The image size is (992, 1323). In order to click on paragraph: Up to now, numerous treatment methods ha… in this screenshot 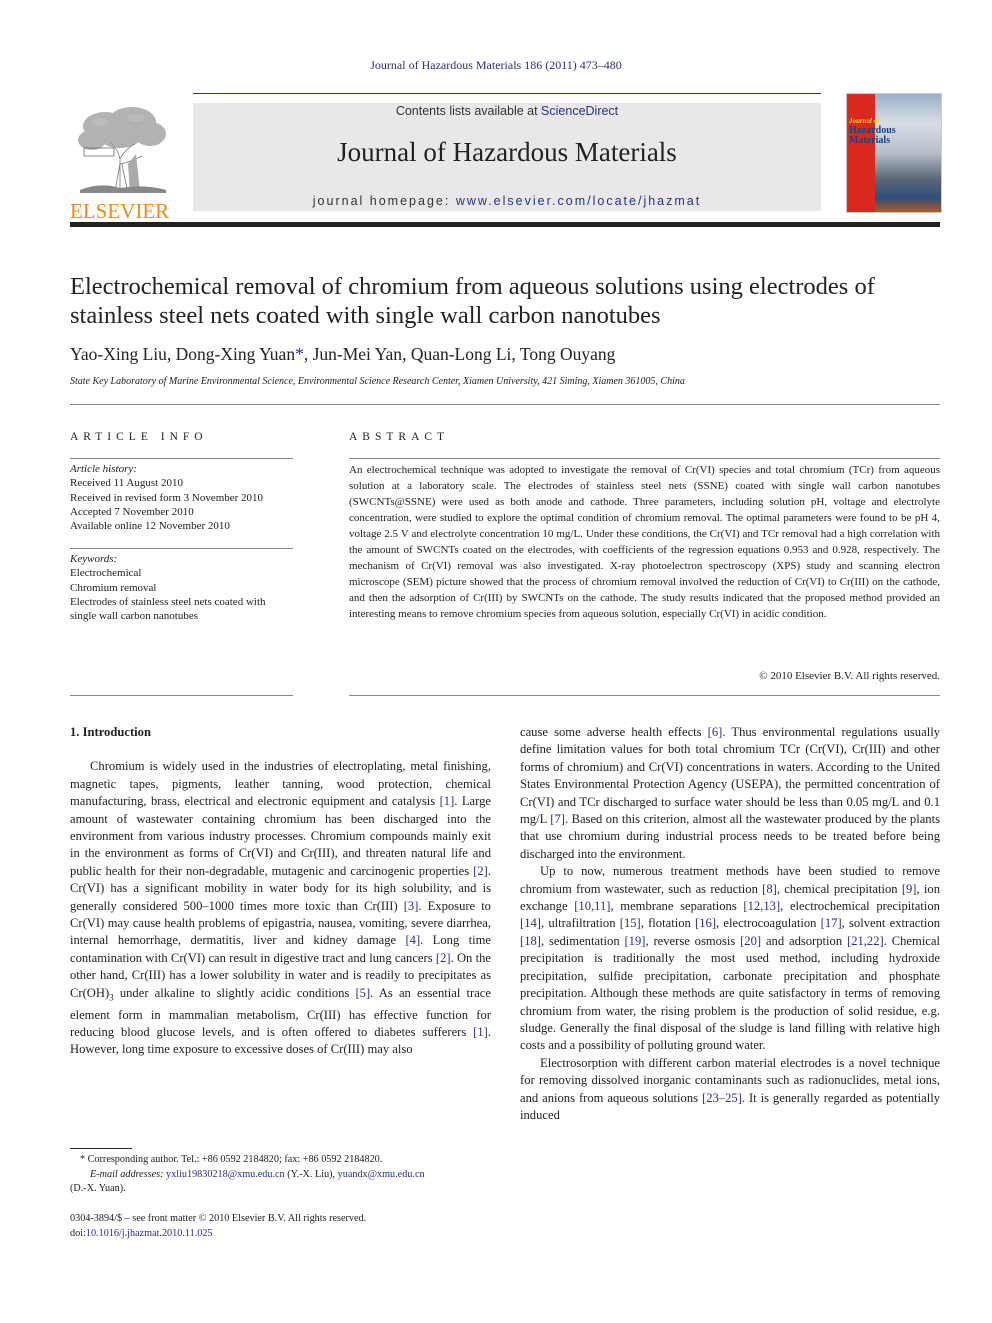, I will do `click(730, 958)`.